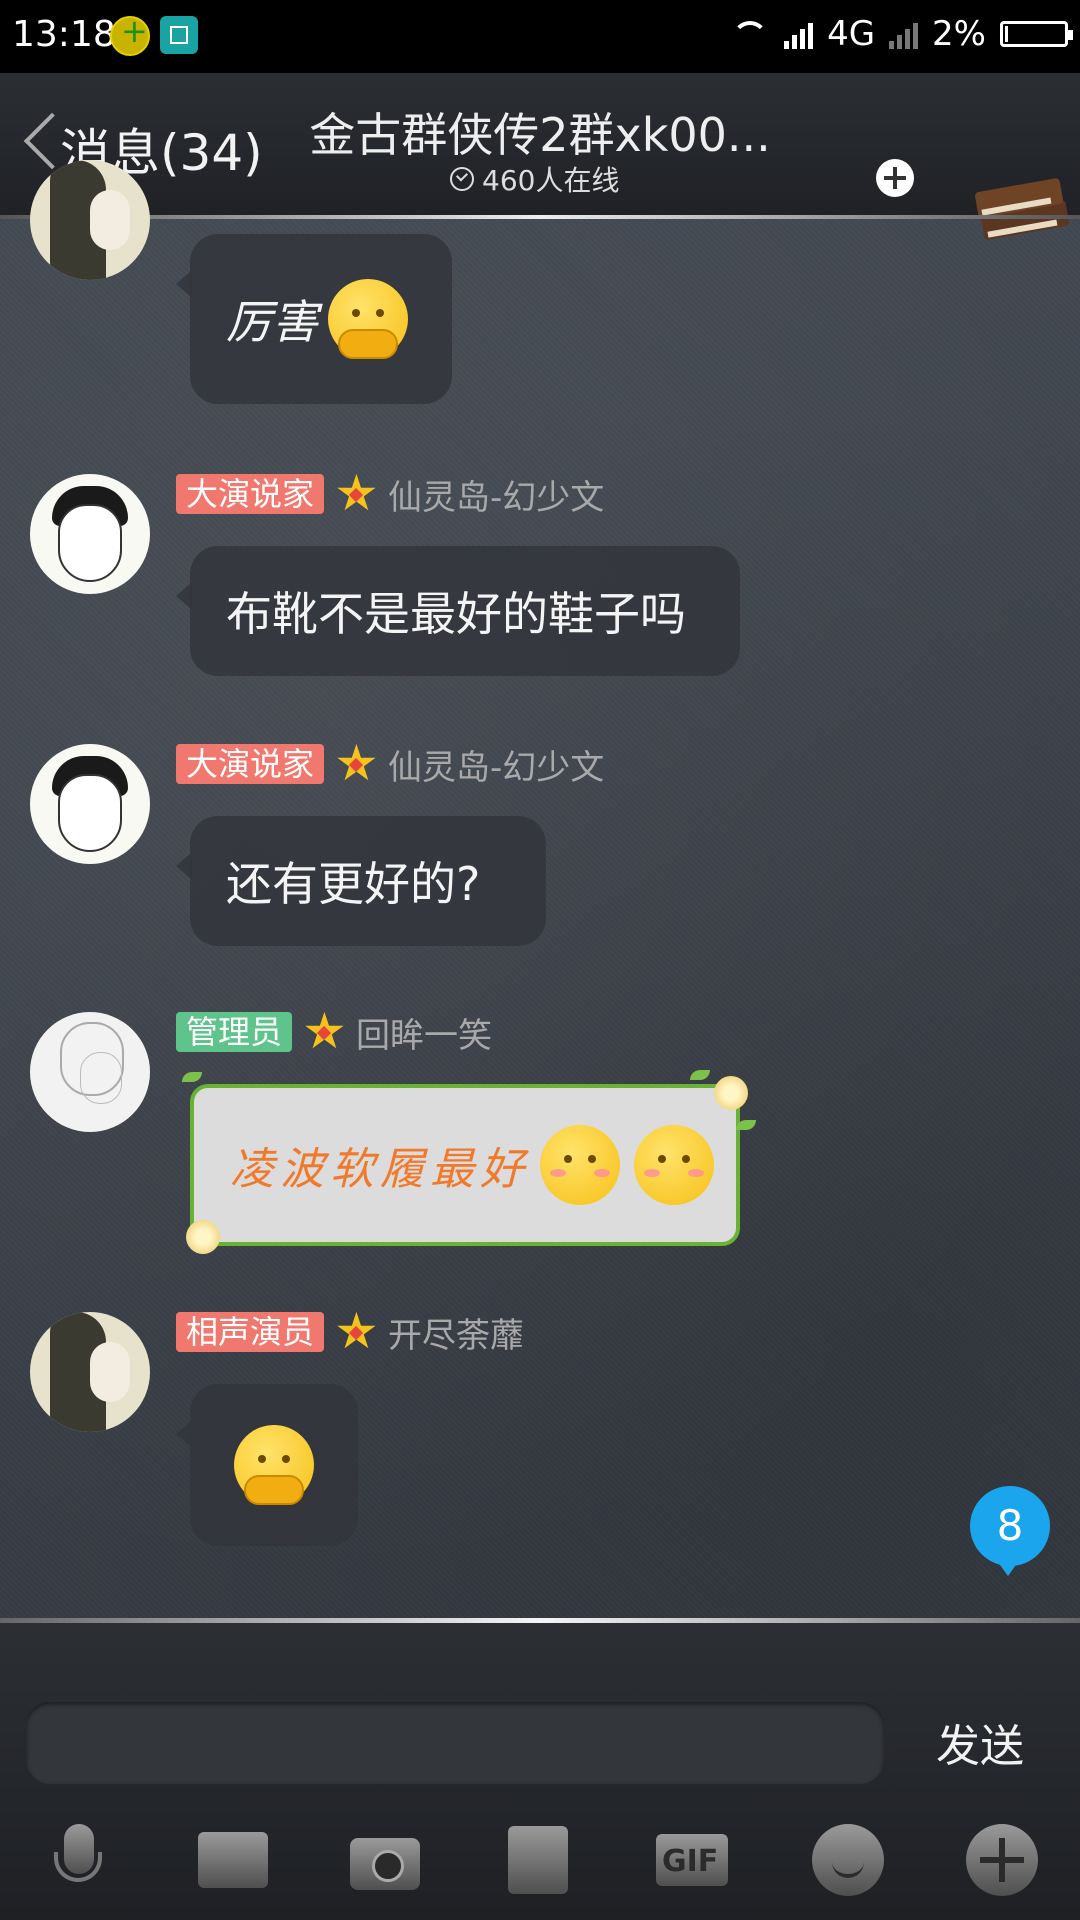 This screenshot has height=1920, width=1080. Describe the element at coordinates (1023, 212) in the screenshot. I see `group-info-book-icon` at that location.